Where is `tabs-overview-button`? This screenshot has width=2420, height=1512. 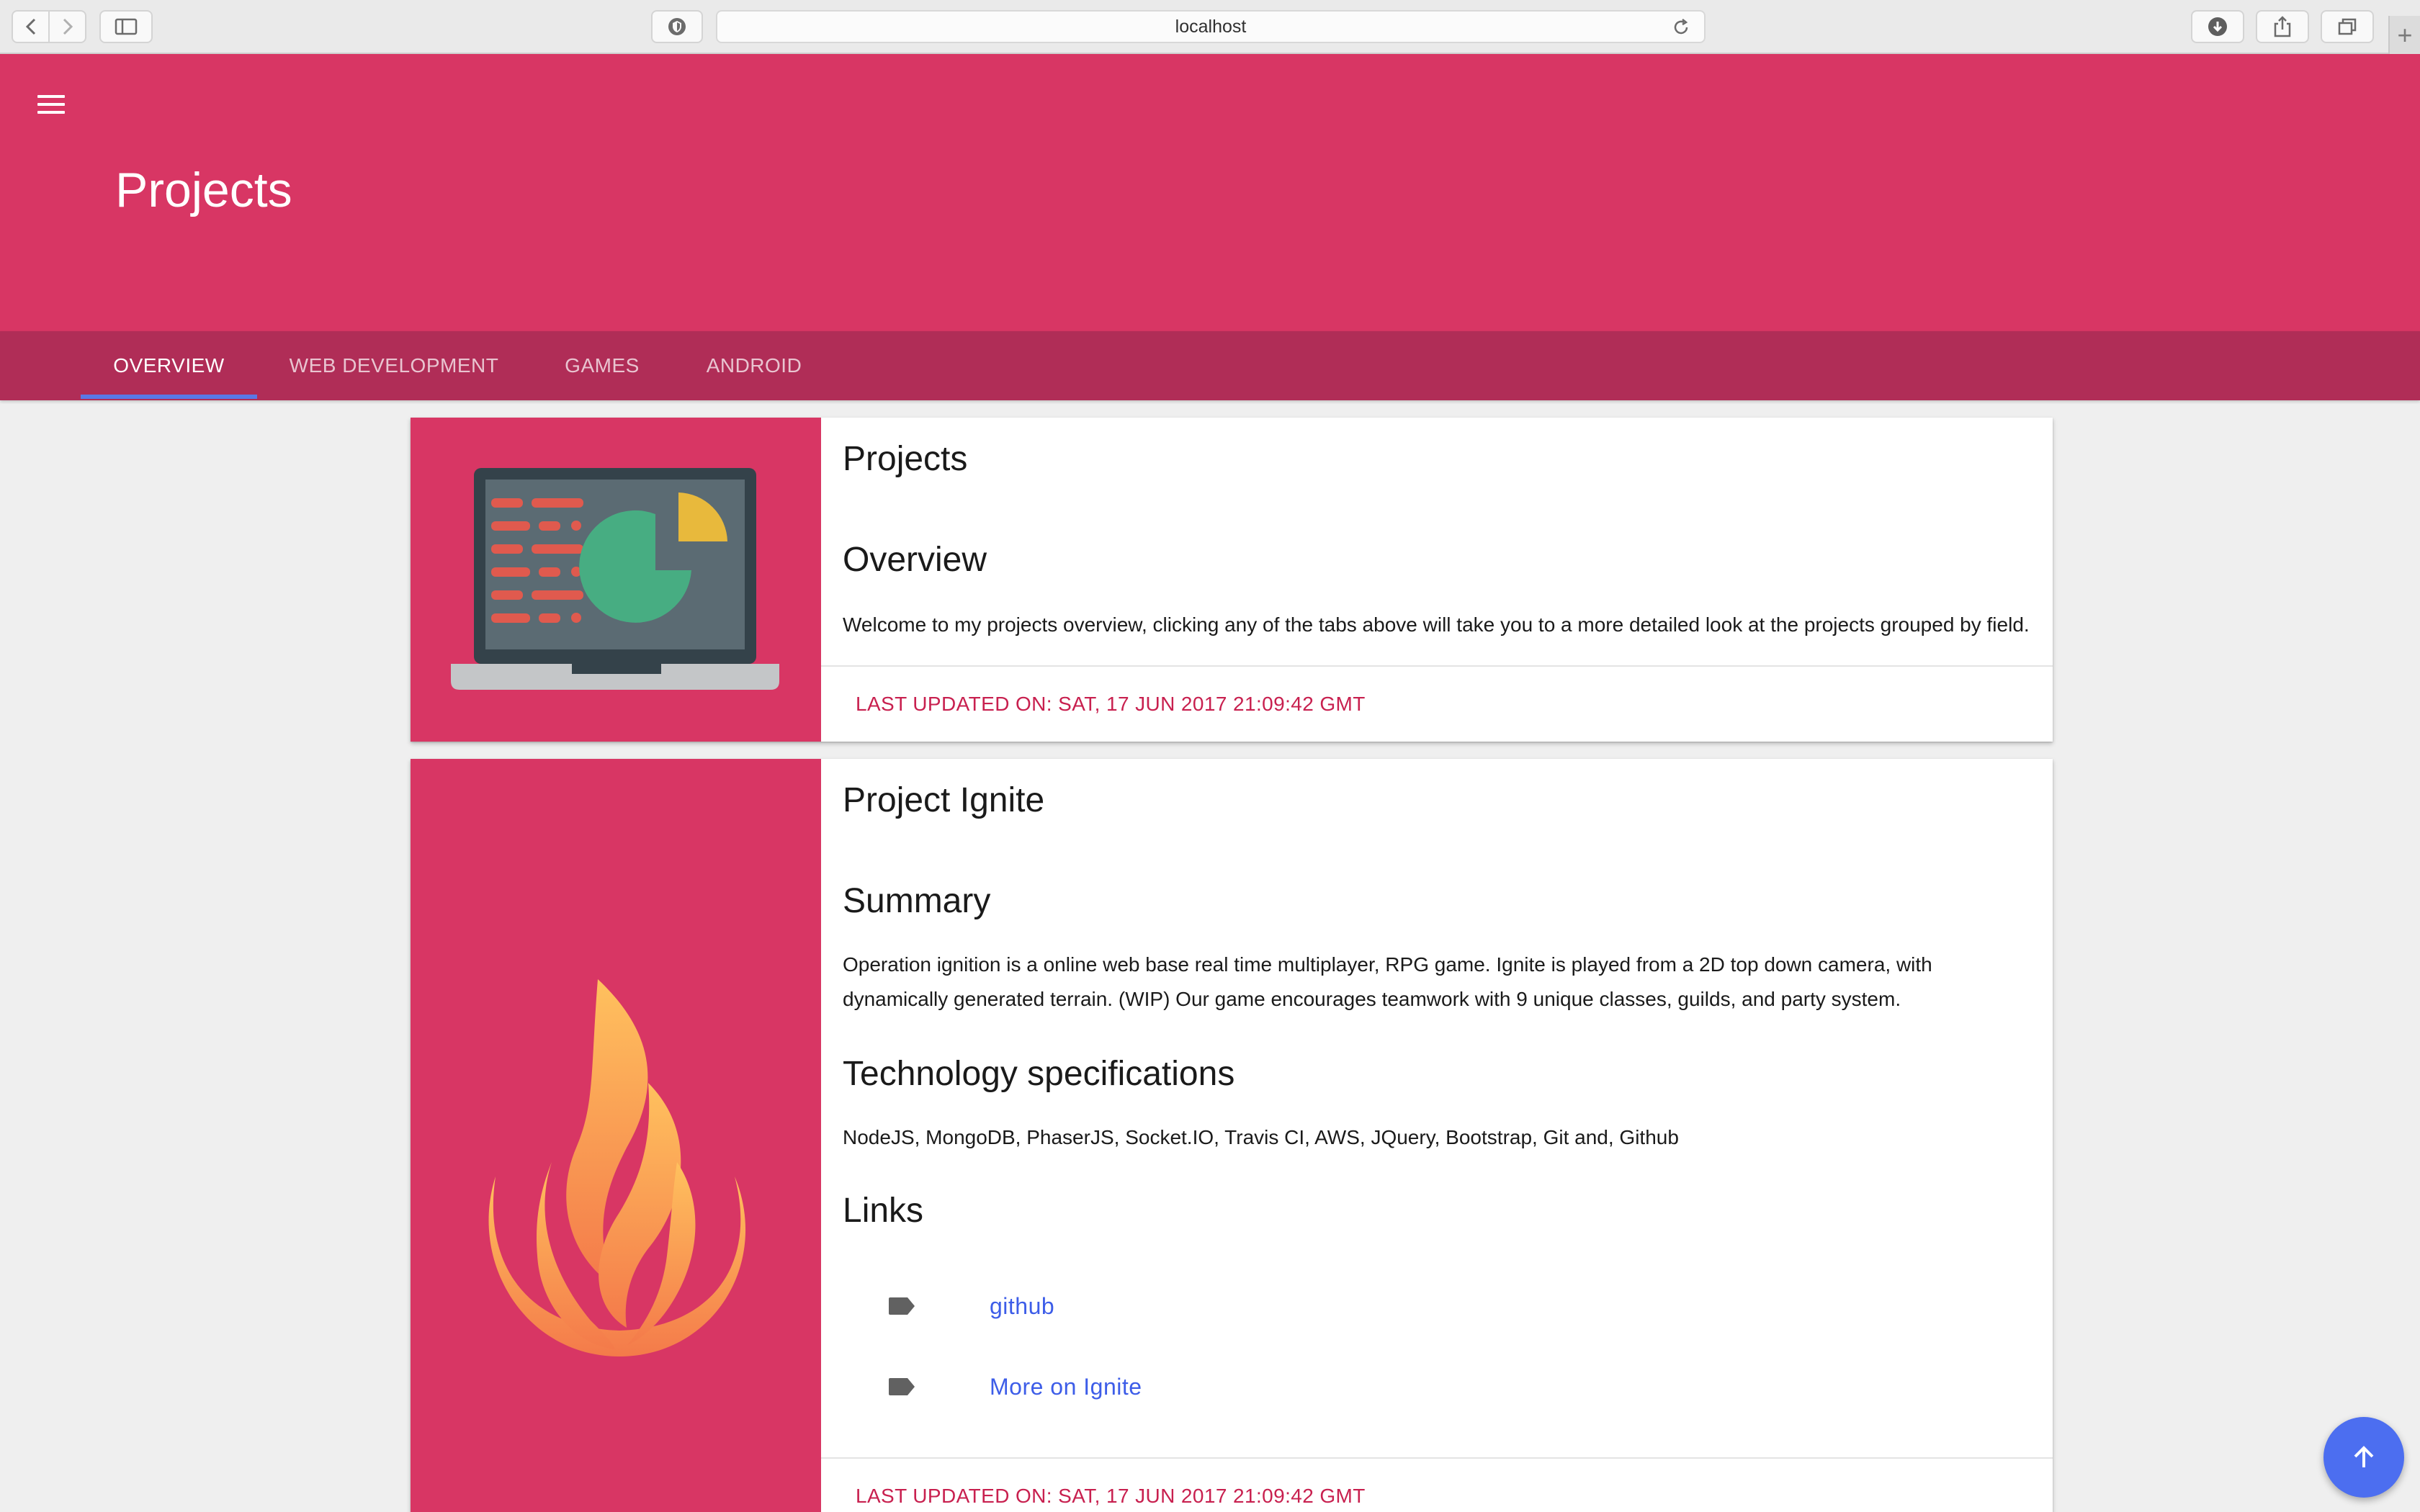
tabs-overview-button is located at coordinates (2347, 26).